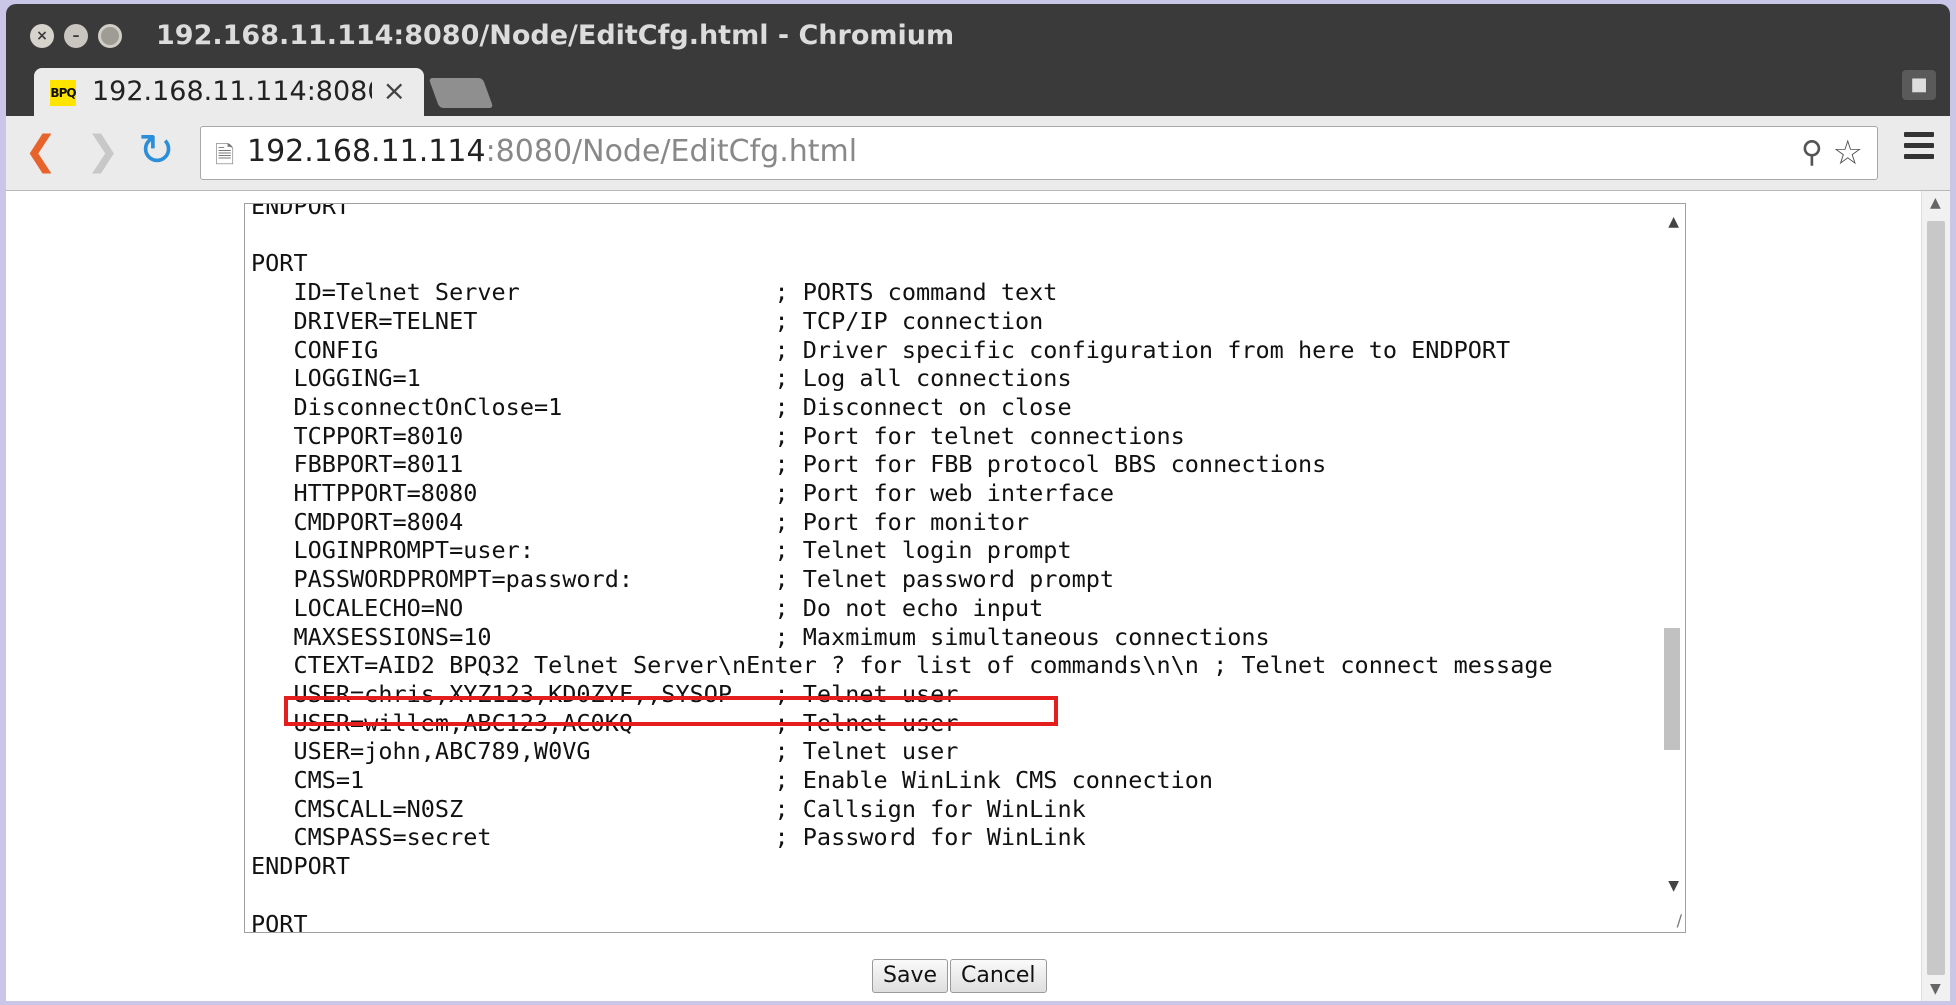  Describe the element at coordinates (366, 151) in the screenshot. I see `url-host: 192.168.11.114` at that location.